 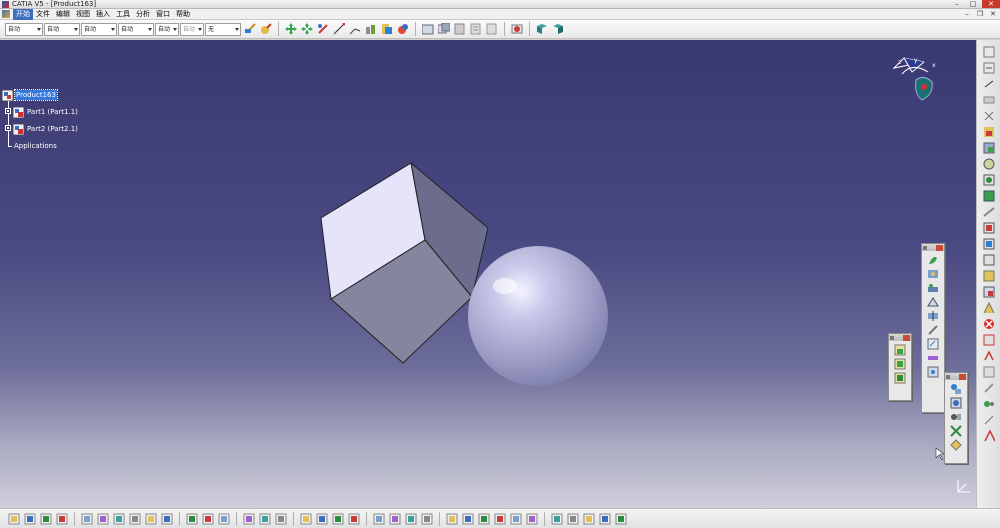 I want to click on tools-palette-icon, so click(x=452, y=519).